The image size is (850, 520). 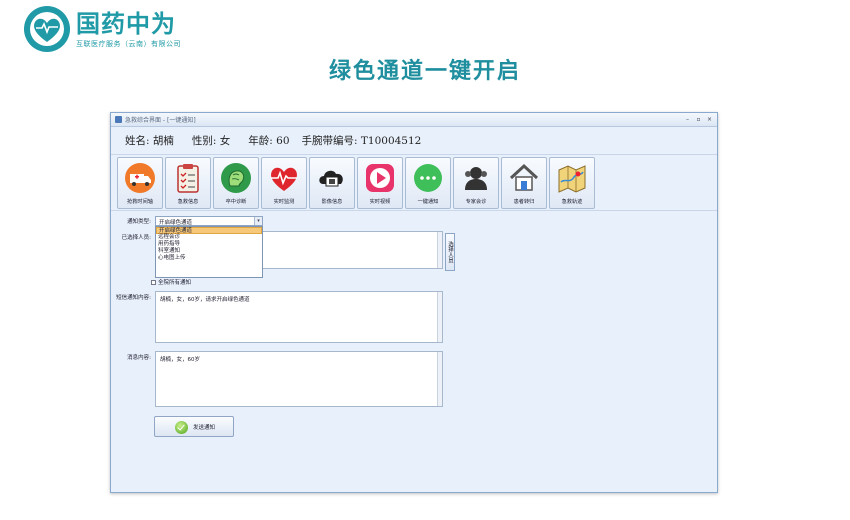 What do you see at coordinates (236, 177) in the screenshot?
I see `brain-icon` at bounding box center [236, 177].